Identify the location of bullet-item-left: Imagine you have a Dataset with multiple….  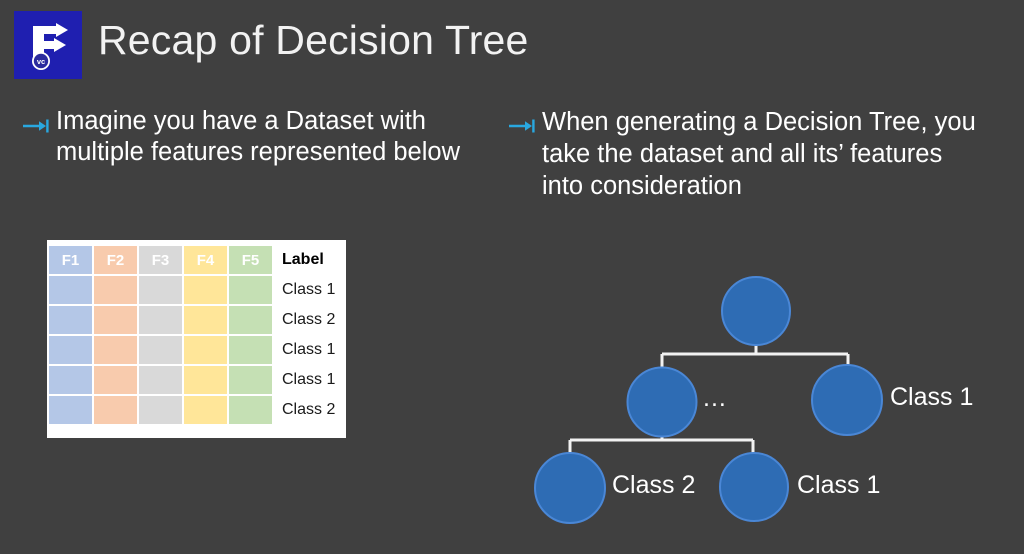
(252, 137).